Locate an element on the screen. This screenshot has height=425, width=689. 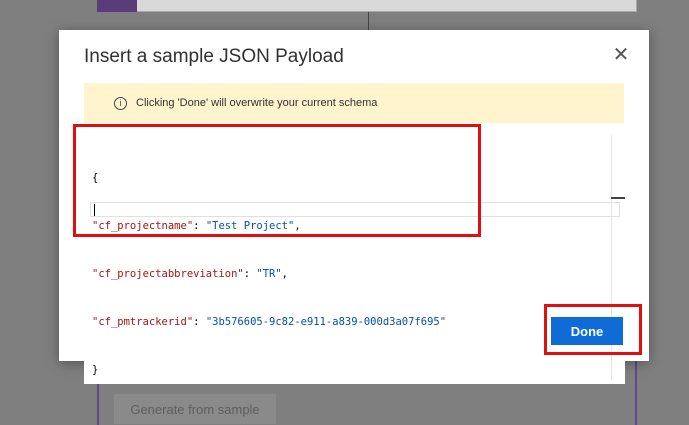
json-key: "cf_pmtrackerid" is located at coordinates (143, 322).